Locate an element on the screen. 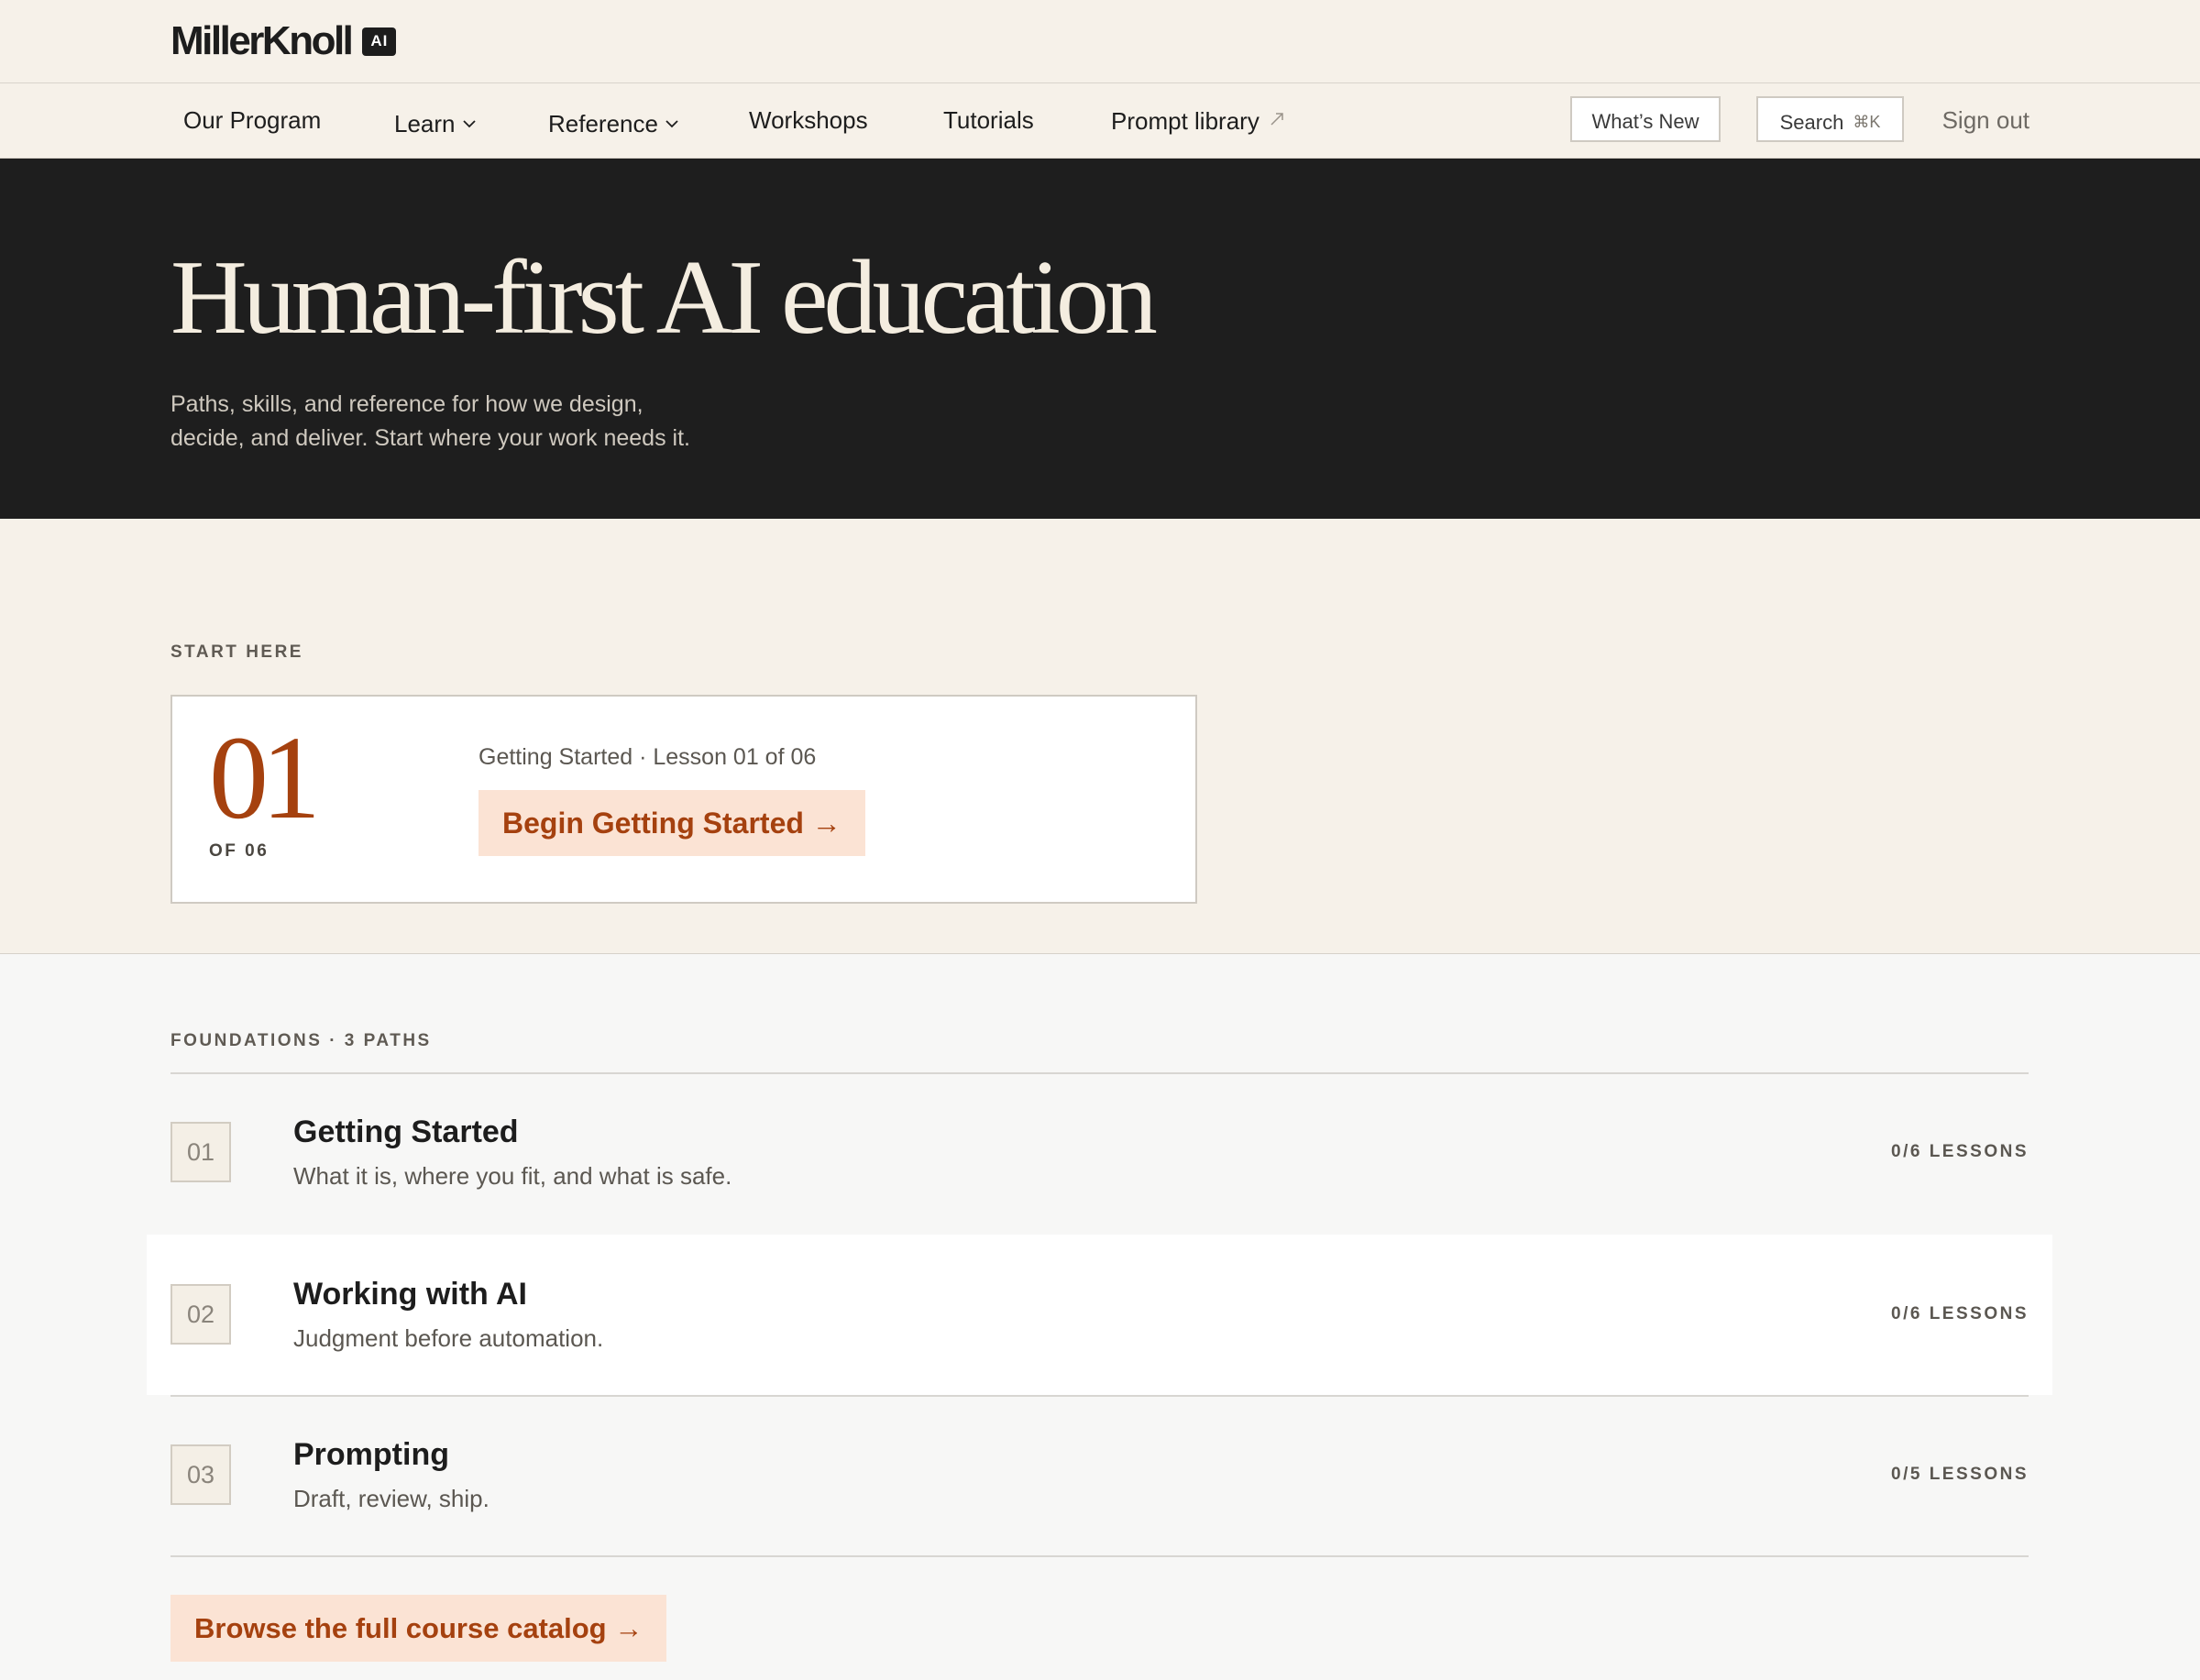 The width and height of the screenshot is (2200, 1680). nav-item-label: Reference is located at coordinates (603, 123).